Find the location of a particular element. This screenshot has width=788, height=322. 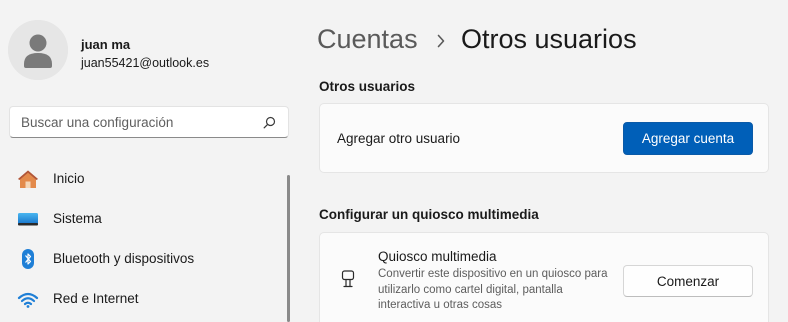

sidebar-item-label: Bluetooth y dispositivos is located at coordinates (124, 258).